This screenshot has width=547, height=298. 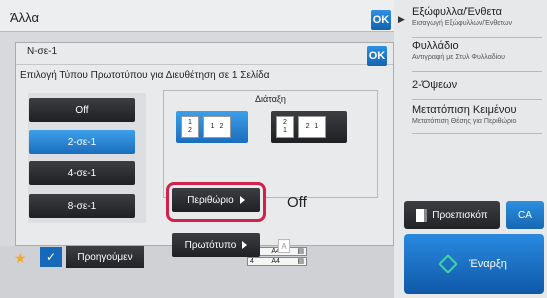 I want to click on right-item-duplex: 2-Όψεων, so click(x=477, y=88).